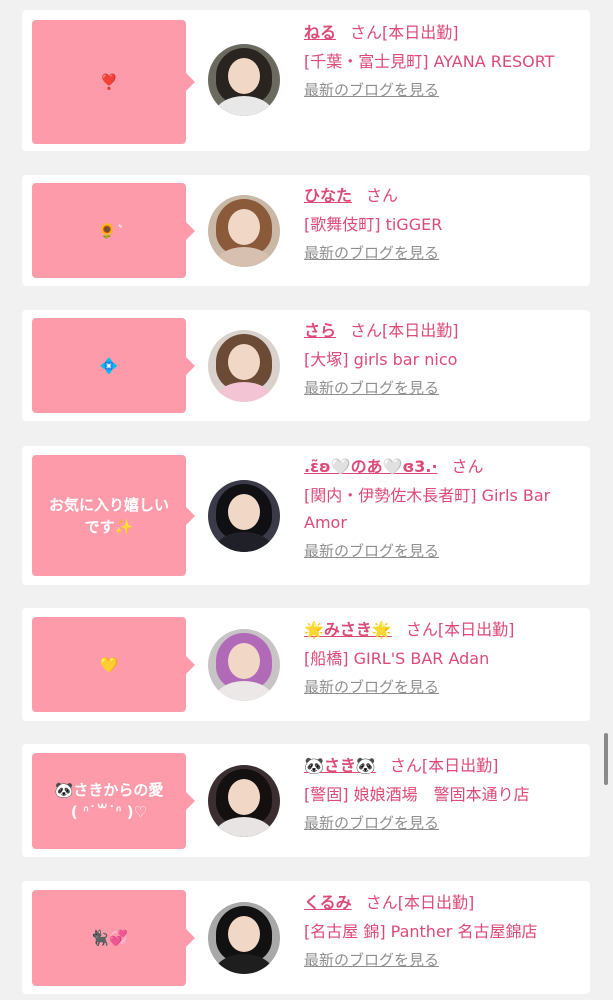 The width and height of the screenshot is (613, 1000). Describe the element at coordinates (373, 224) in the screenshot. I see `shop-name: [歌舞伎町] tiGGER` at that location.